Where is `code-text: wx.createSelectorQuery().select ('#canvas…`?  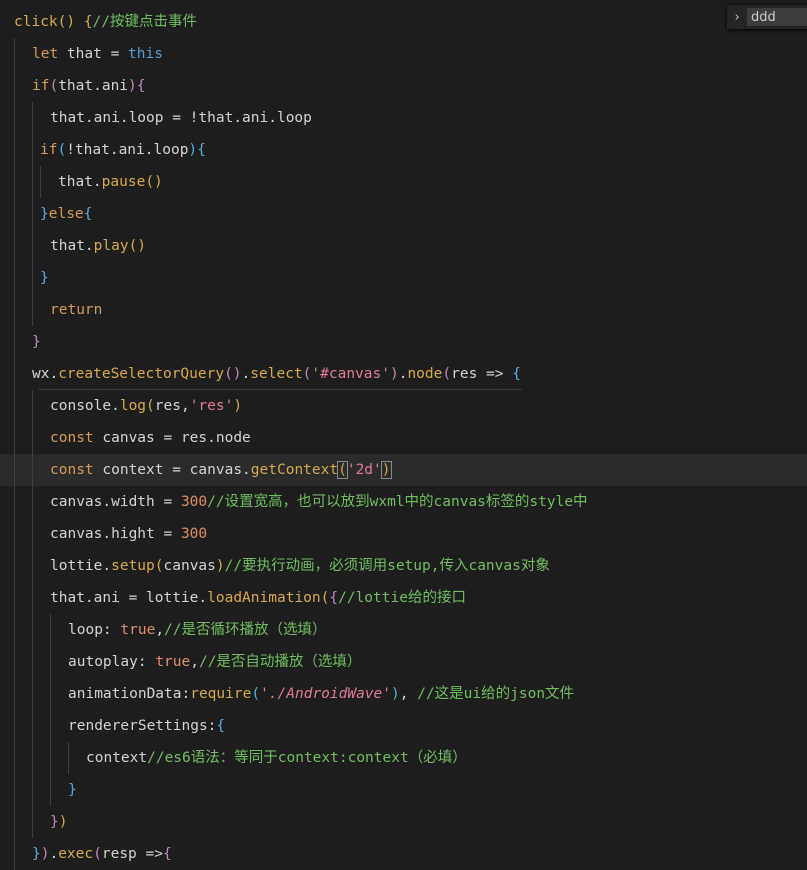 code-text: wx.createSelectorQuery().select ('#canvas… is located at coordinates (276, 374).